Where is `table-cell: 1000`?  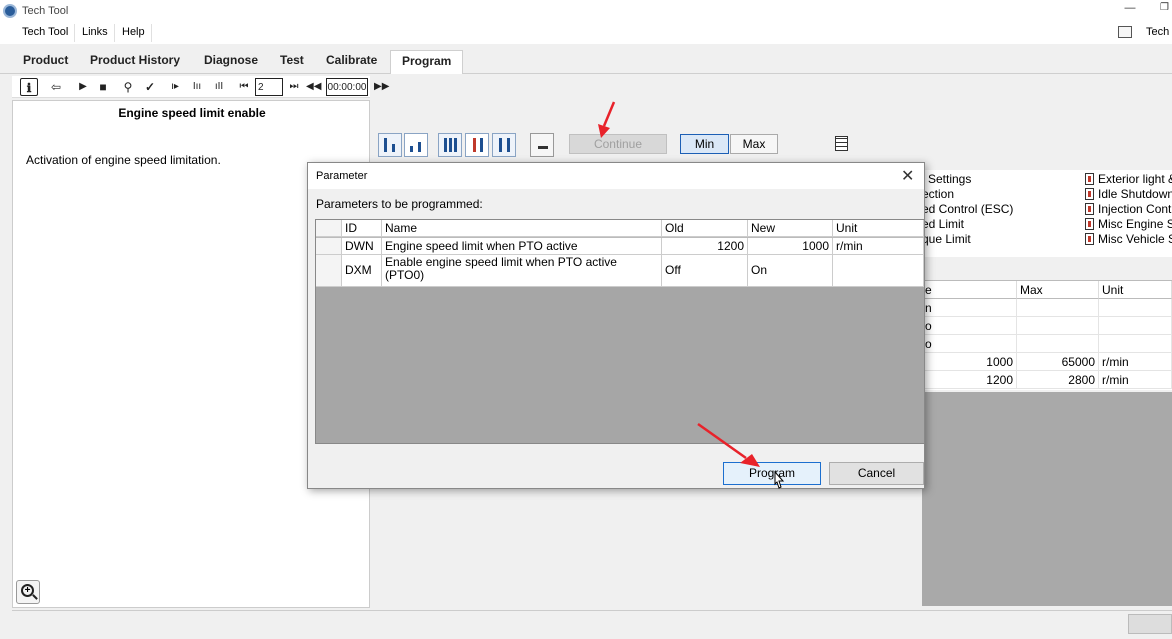 table-cell: 1000 is located at coordinates (969, 362).